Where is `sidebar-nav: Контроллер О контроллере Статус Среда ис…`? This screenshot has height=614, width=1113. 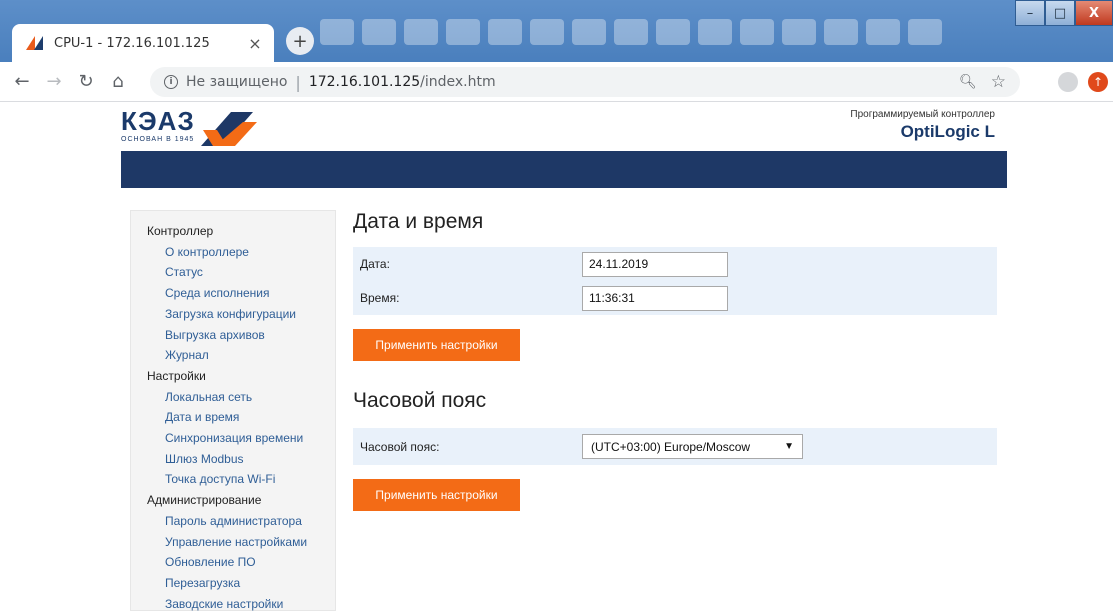 sidebar-nav: Контроллер О контроллере Статус Среда ис… is located at coordinates (233, 410).